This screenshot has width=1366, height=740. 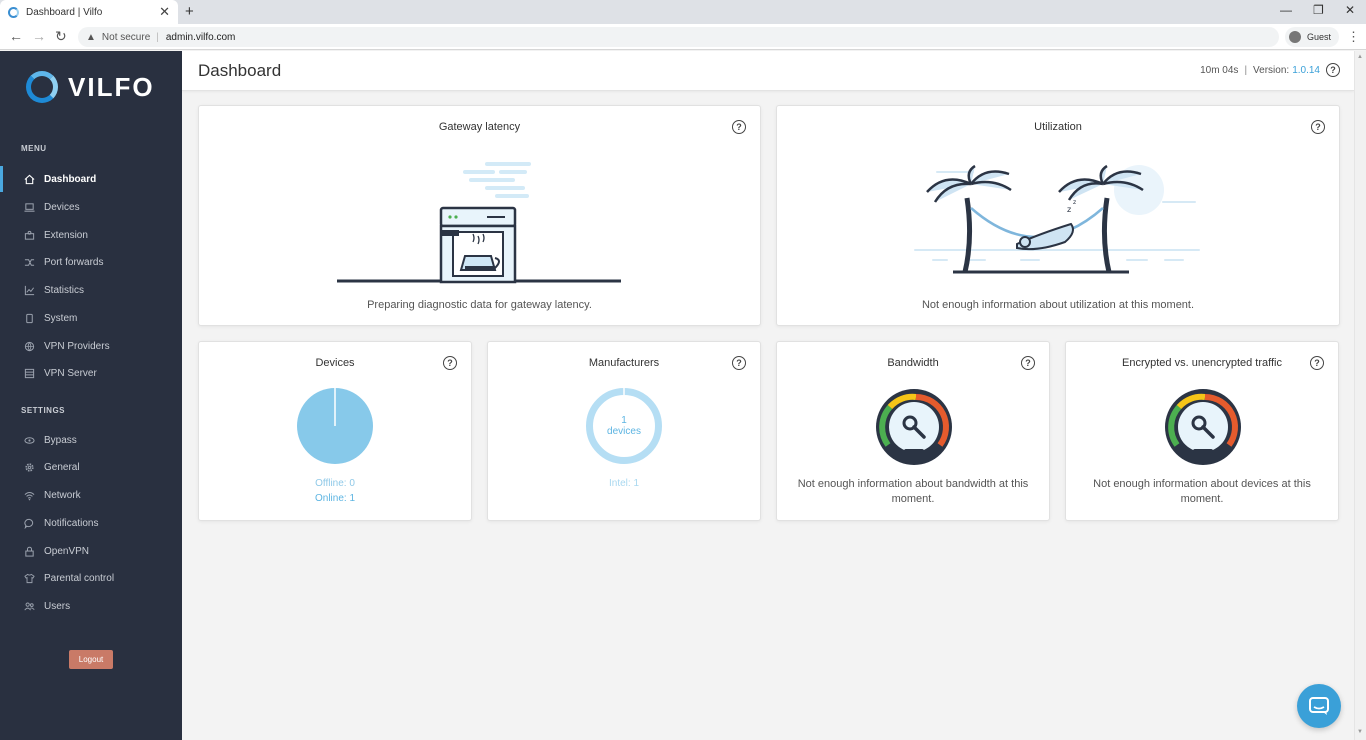 What do you see at coordinates (29, 235) in the screenshot?
I see `extension-icon` at bounding box center [29, 235].